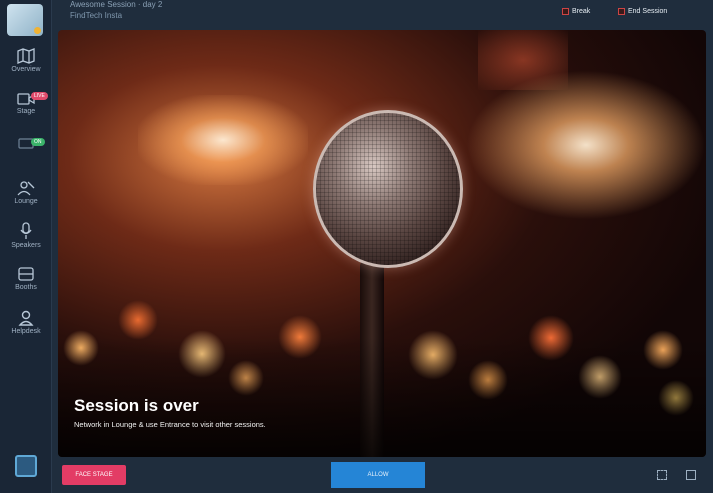 Image resolution: width=713 pixels, height=493 pixels. I want to click on sidebar-item-screen: ON, so click(26, 159).